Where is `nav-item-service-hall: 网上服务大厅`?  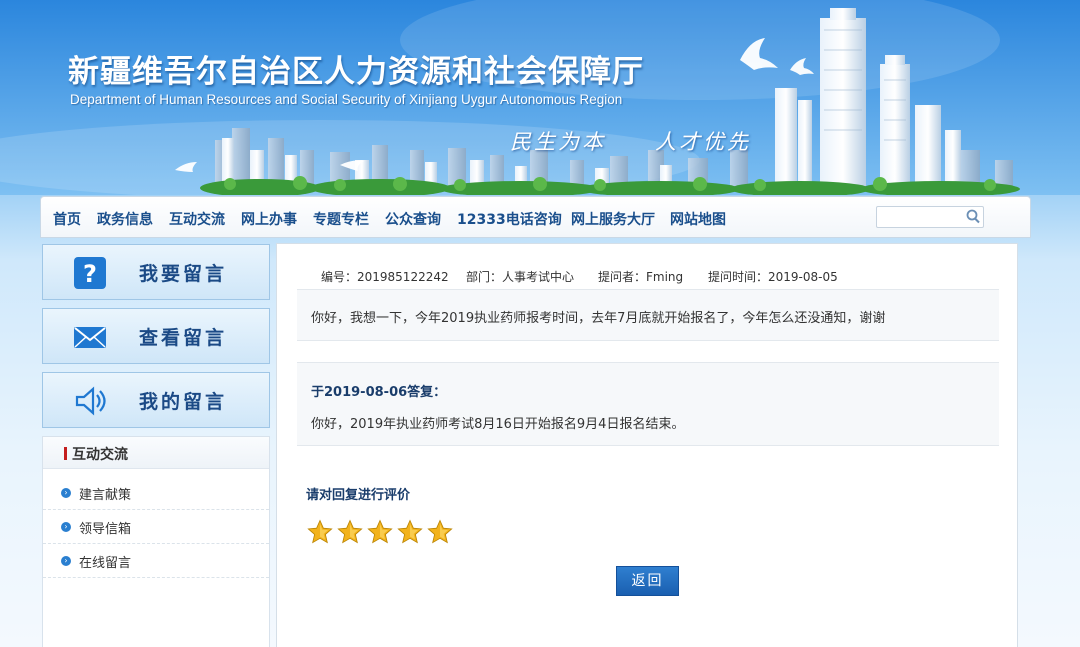 nav-item-service-hall: 网上服务大厅 is located at coordinates (613, 219).